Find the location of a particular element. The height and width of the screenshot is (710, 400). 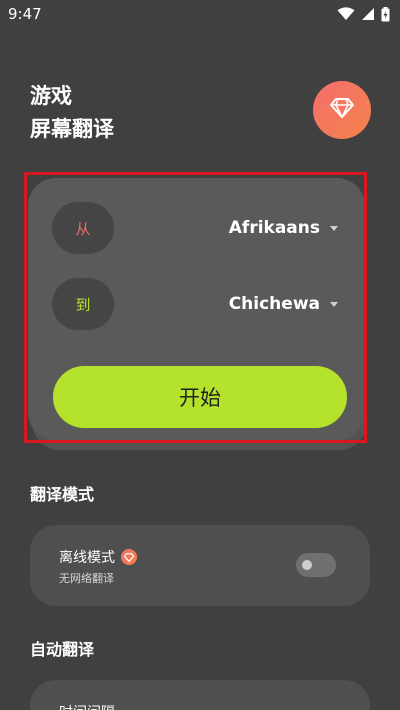

target-language-tag: 到 is located at coordinates (83, 304).